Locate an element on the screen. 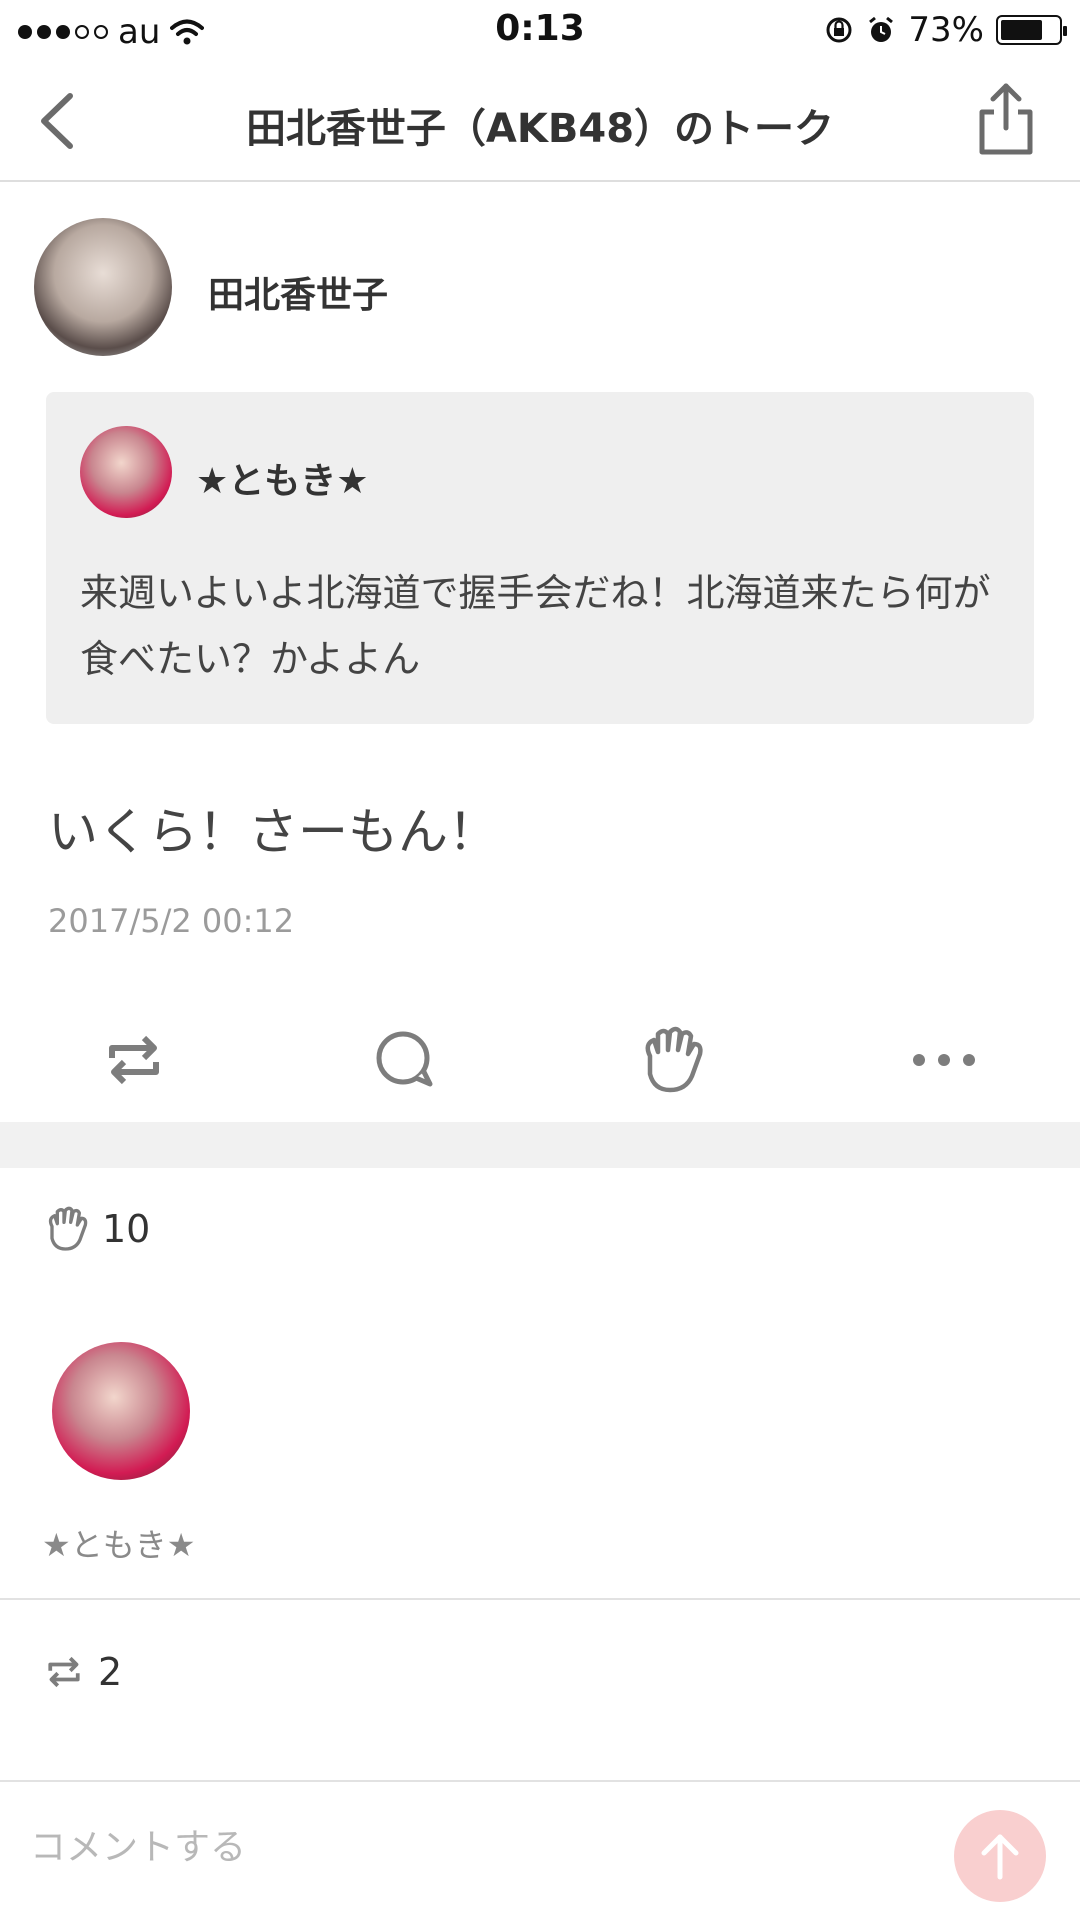 This screenshot has width=1080, height=1920. like-count: 10 is located at coordinates (126, 1229).